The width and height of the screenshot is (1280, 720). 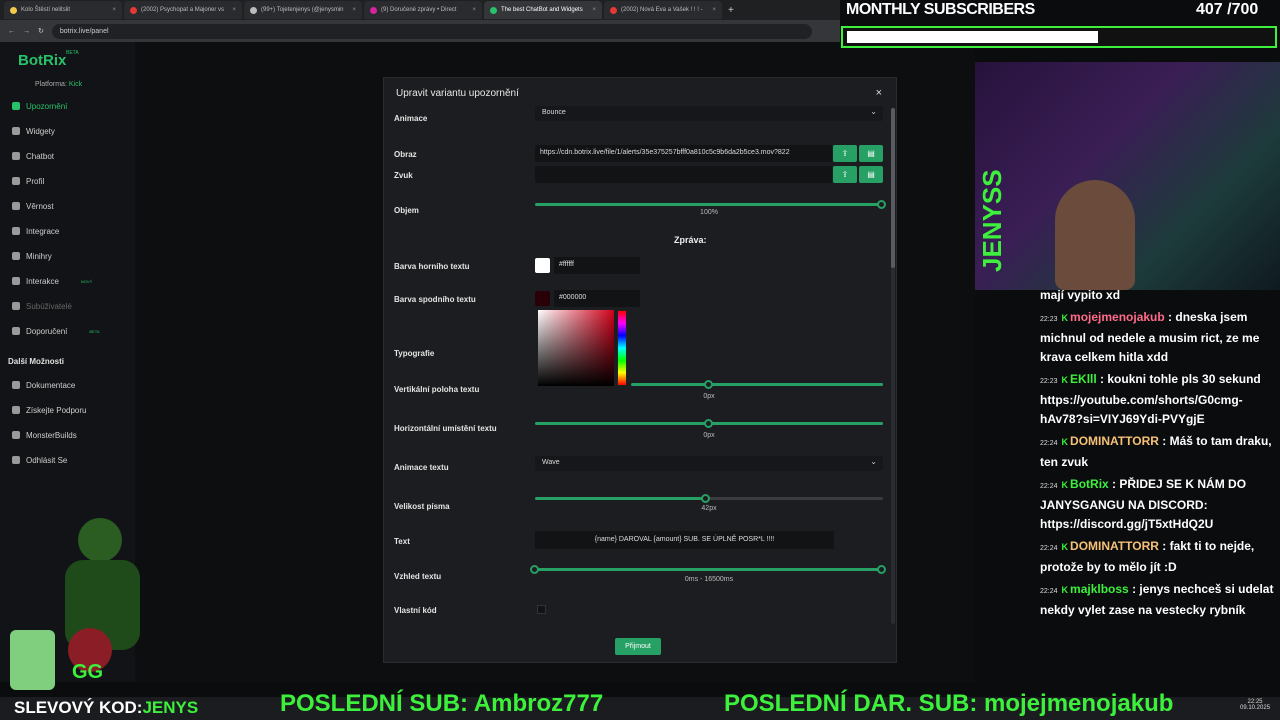 I want to click on gallery-icon: ▤, so click(x=871, y=174).